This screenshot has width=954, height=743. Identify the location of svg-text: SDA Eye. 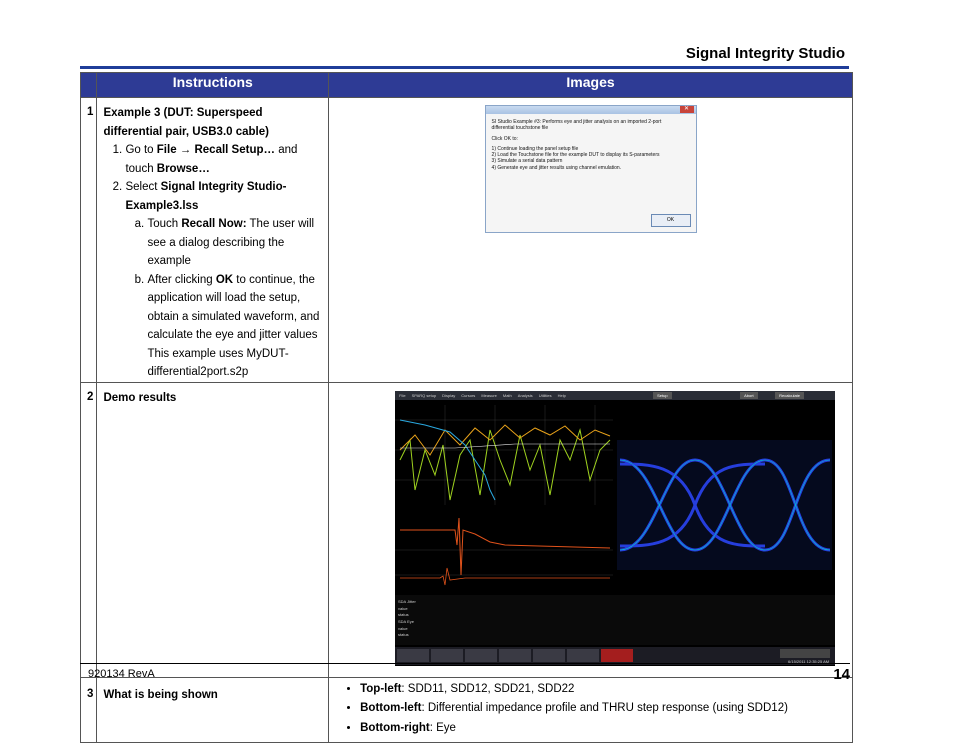
(406, 621).